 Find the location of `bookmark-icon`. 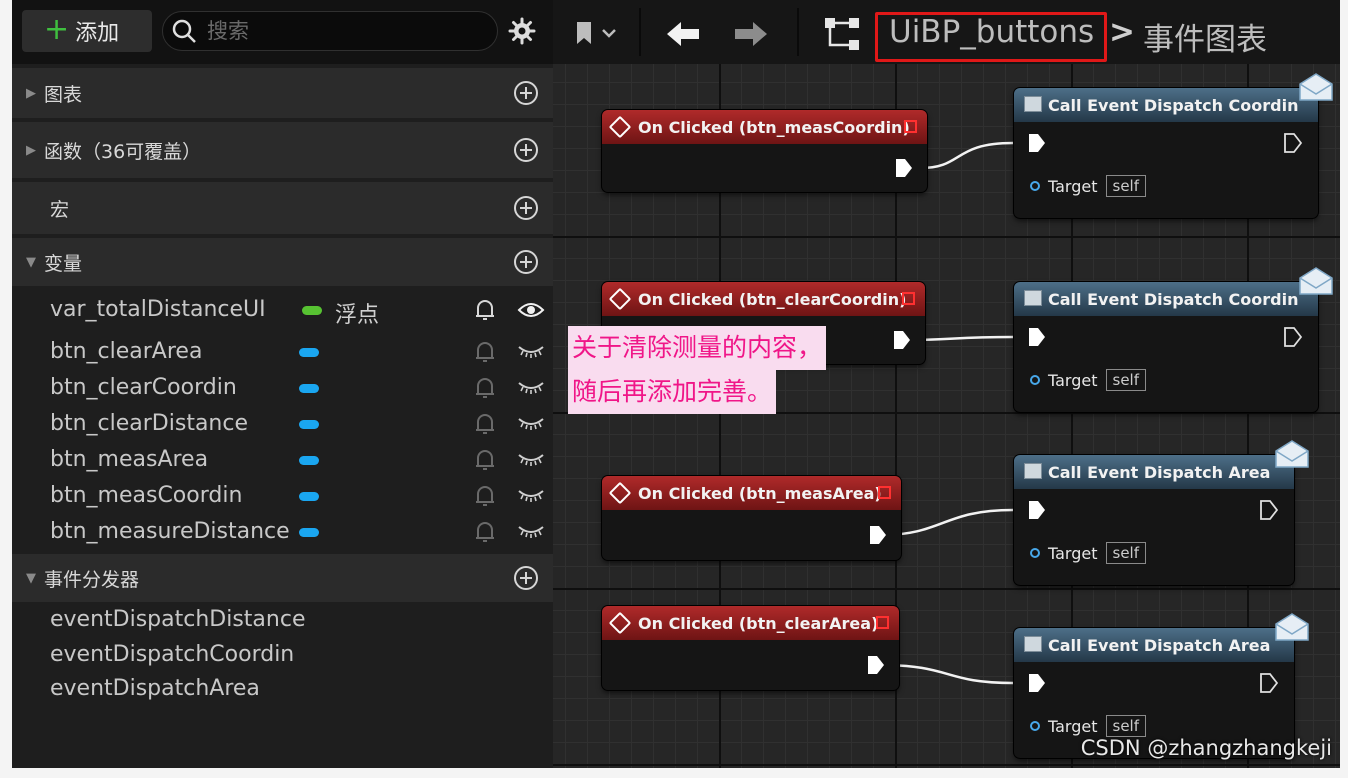

bookmark-icon is located at coordinates (598, 33).